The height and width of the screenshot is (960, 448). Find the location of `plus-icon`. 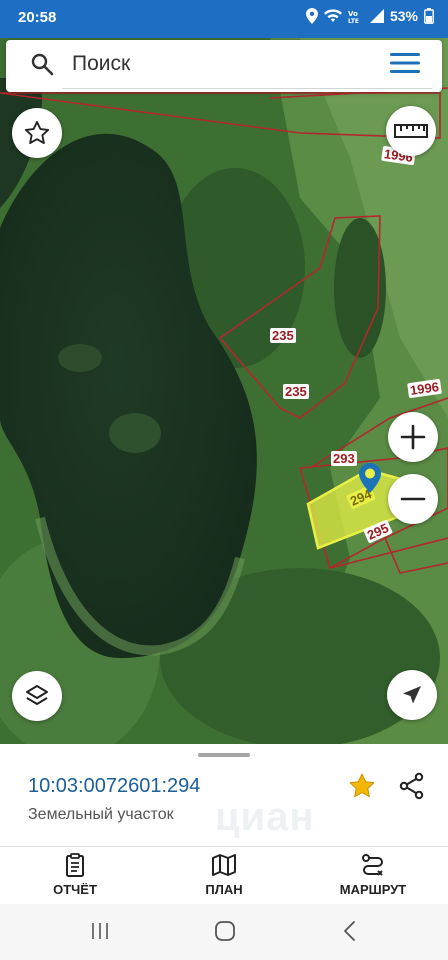

plus-icon is located at coordinates (413, 437).